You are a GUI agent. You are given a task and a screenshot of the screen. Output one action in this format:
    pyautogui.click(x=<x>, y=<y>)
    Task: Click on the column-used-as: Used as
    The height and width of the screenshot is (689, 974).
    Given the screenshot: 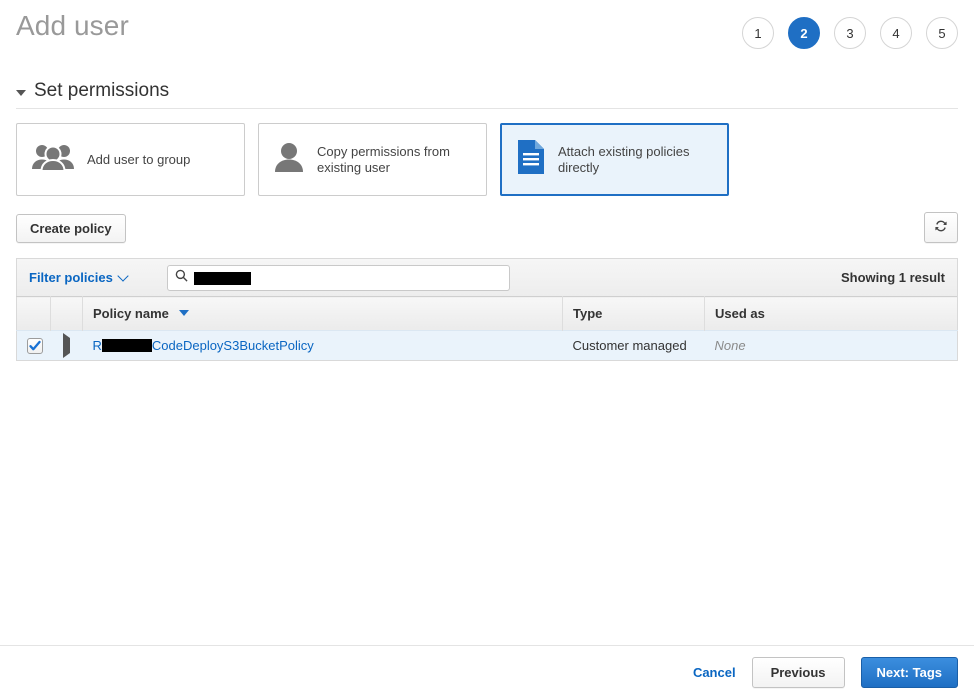 What is the action you would take?
    pyautogui.click(x=831, y=313)
    